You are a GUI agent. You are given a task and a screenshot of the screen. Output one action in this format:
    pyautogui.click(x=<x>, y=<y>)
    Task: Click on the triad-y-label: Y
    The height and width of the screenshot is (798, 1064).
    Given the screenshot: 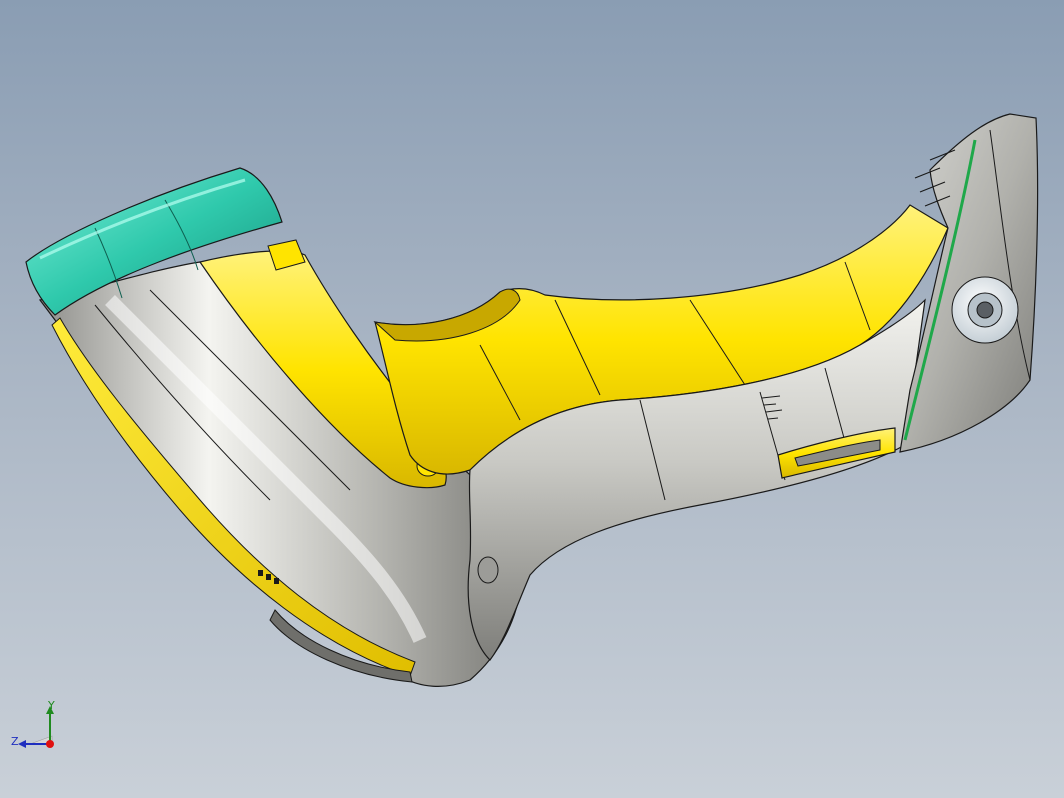 What is the action you would take?
    pyautogui.click(x=51, y=705)
    